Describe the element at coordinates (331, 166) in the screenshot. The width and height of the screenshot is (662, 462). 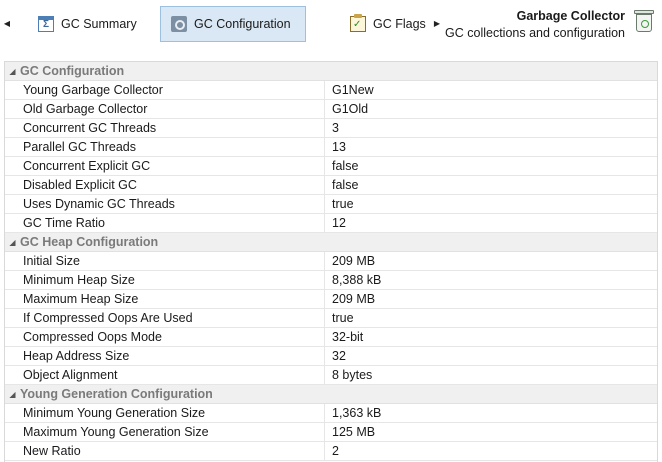
I see `table-row: Concurrent Explicit GC false` at that location.